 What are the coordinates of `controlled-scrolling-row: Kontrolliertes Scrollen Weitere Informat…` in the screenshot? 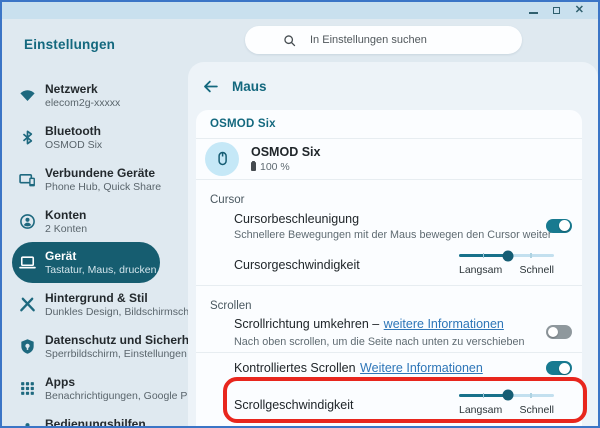 It's located at (389, 368).